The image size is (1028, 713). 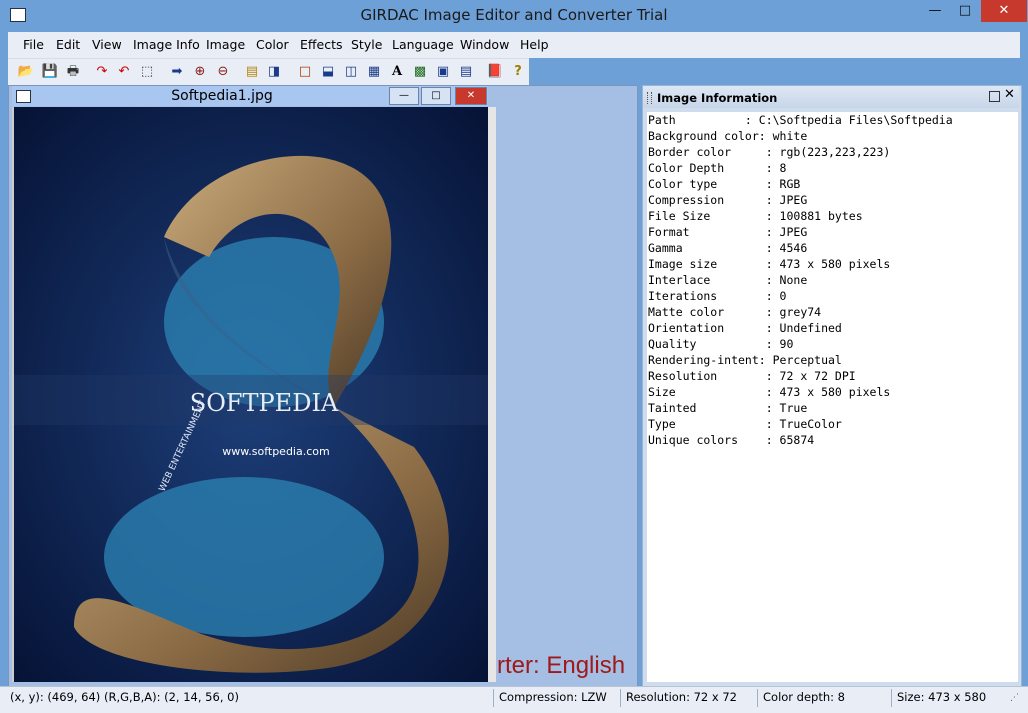 I want to click on background-text: rter: English, so click(x=561, y=665).